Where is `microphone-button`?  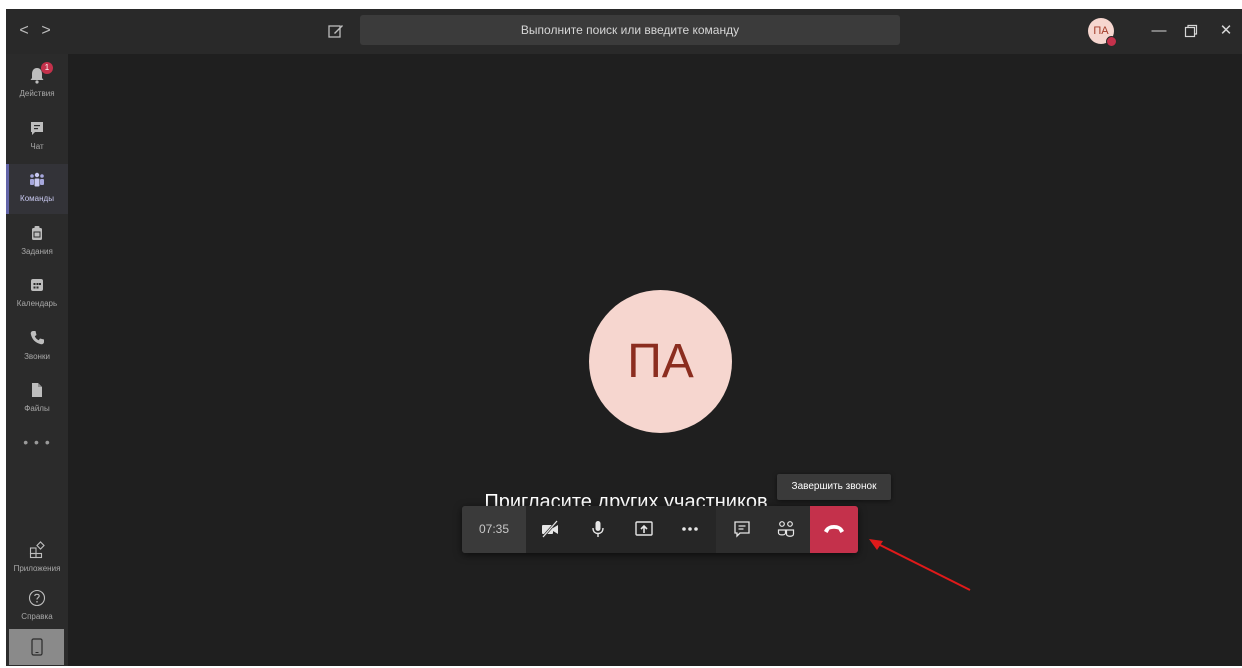 microphone-button is located at coordinates (598, 529).